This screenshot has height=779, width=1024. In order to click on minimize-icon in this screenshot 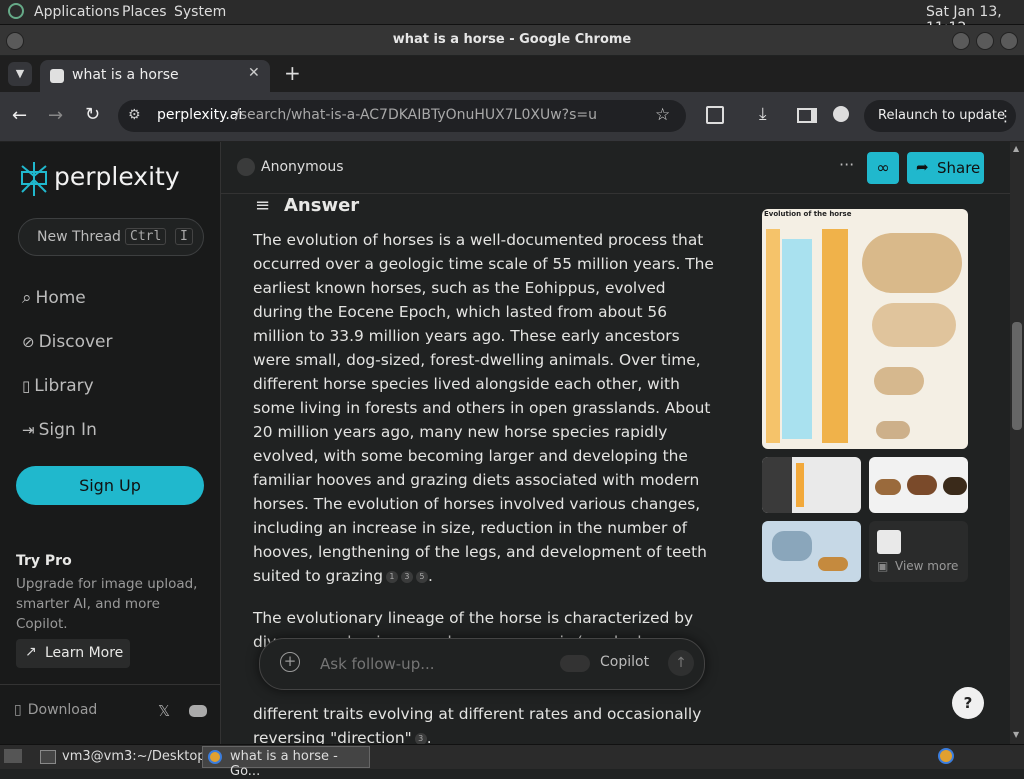, I will do `click(961, 41)`.